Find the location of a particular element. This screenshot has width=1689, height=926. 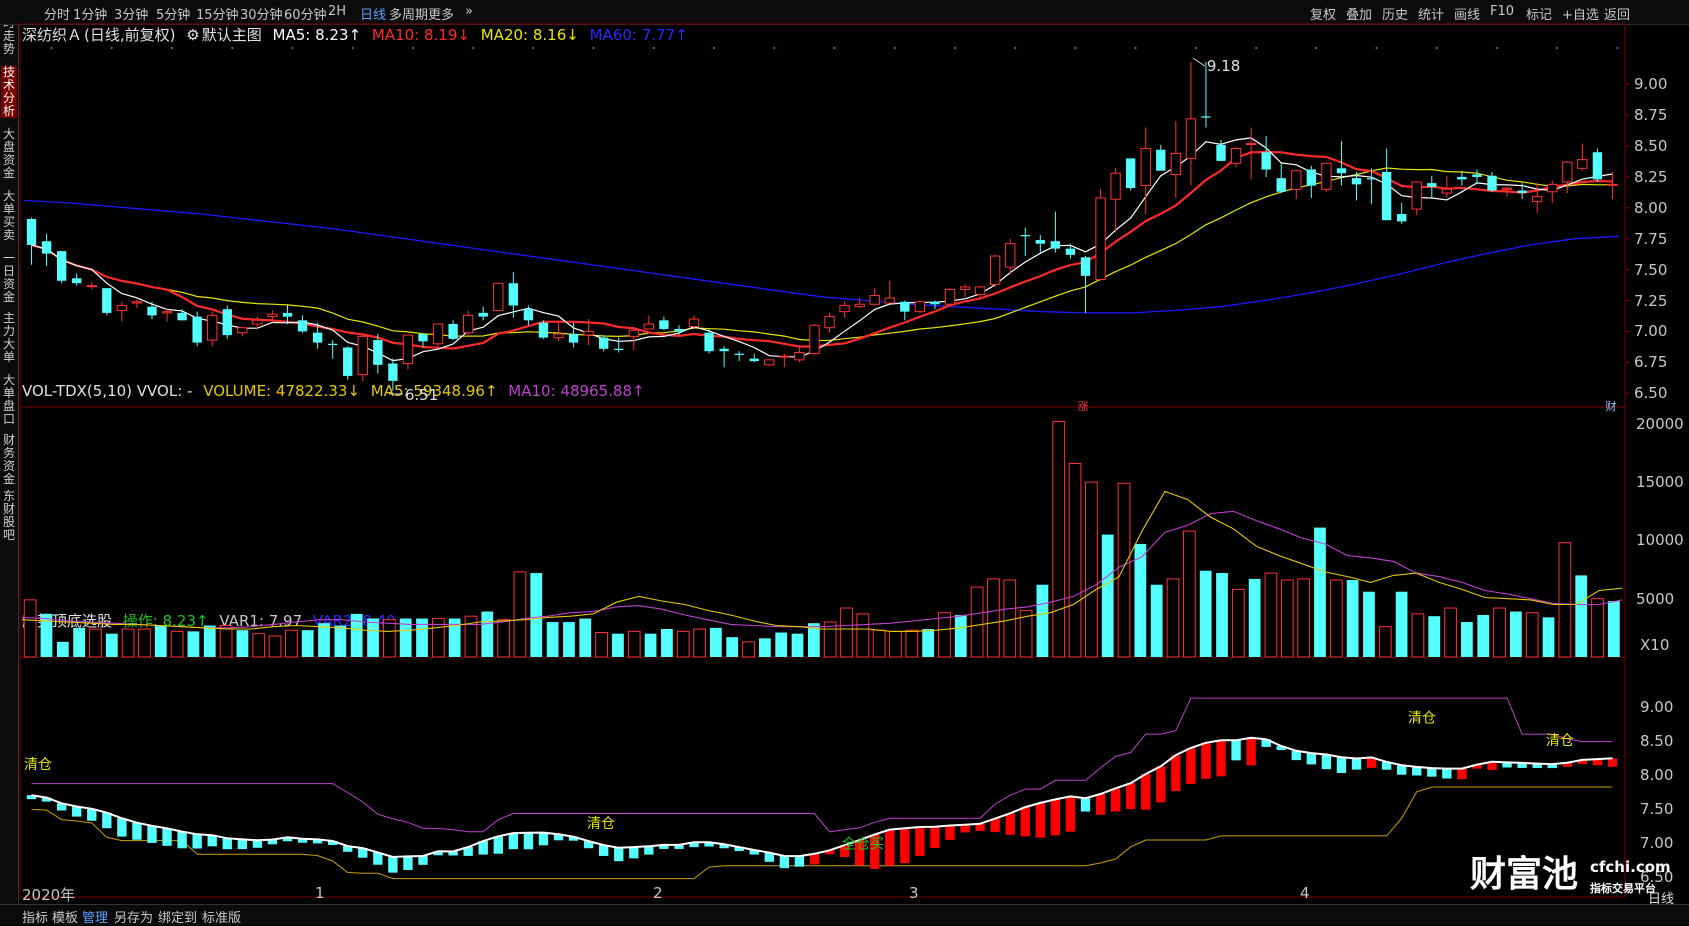

bottom-tab: 另存为 is located at coordinates (133, 916).